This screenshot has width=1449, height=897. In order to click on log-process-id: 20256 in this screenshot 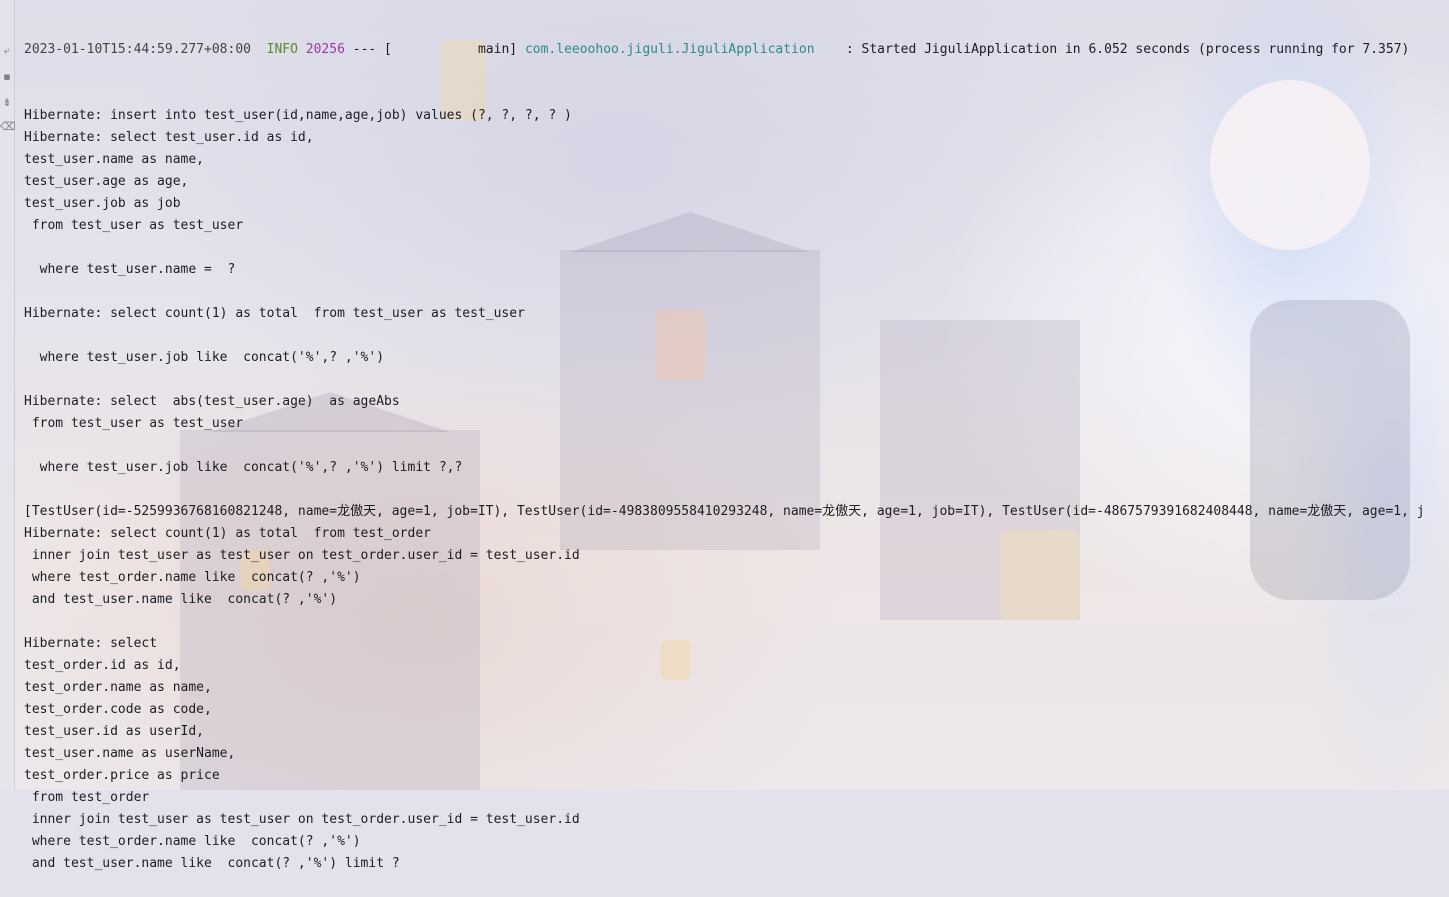, I will do `click(325, 49)`.